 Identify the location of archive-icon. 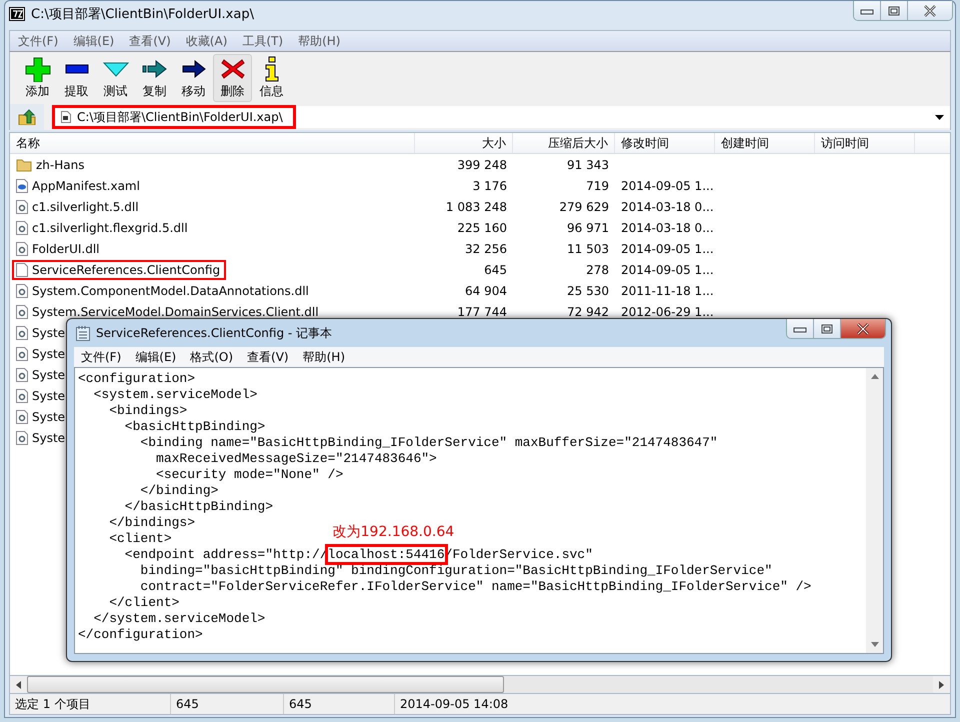
(66, 117).